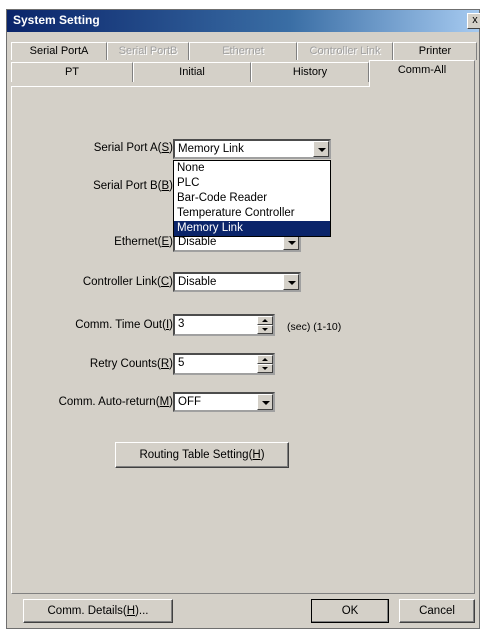 The image size is (480, 633). What do you see at coordinates (224, 325) in the screenshot?
I see `comm-timeout-spinner: 3` at bounding box center [224, 325].